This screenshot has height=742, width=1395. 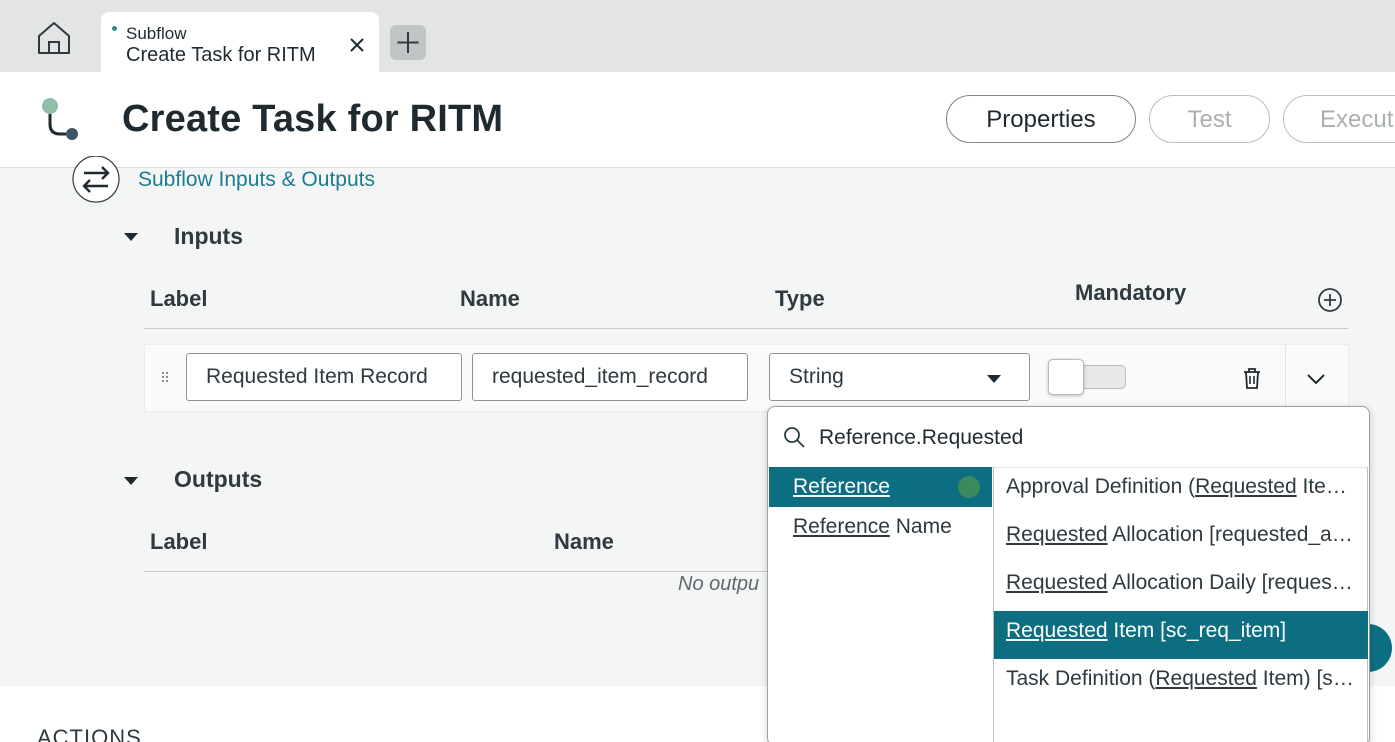 I want to click on inputs-col-name: Name, so click(x=490, y=298).